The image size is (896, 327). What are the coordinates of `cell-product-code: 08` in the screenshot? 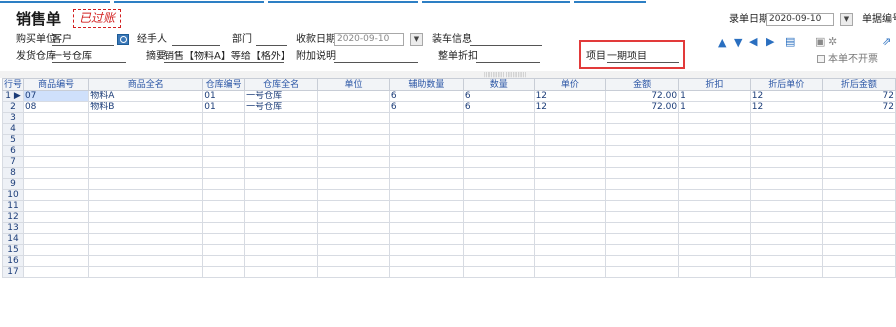 It's located at (56, 107).